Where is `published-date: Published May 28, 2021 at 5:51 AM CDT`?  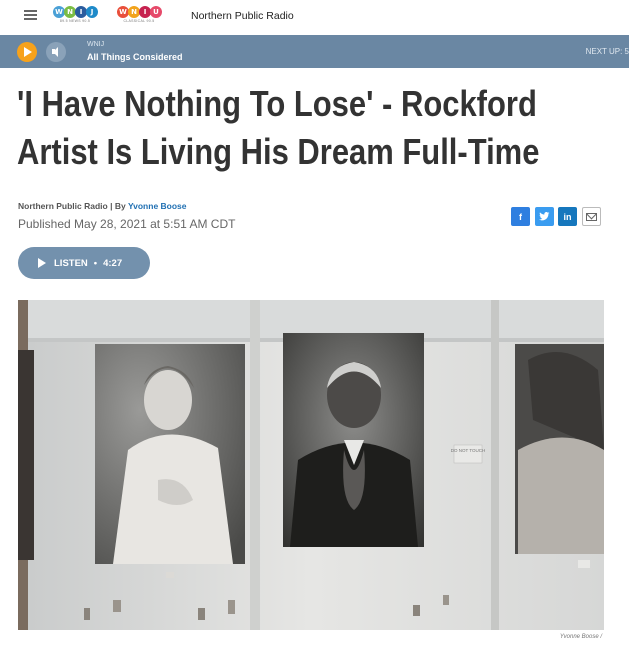 published-date: Published May 28, 2021 at 5:51 AM CDT is located at coordinates (127, 224).